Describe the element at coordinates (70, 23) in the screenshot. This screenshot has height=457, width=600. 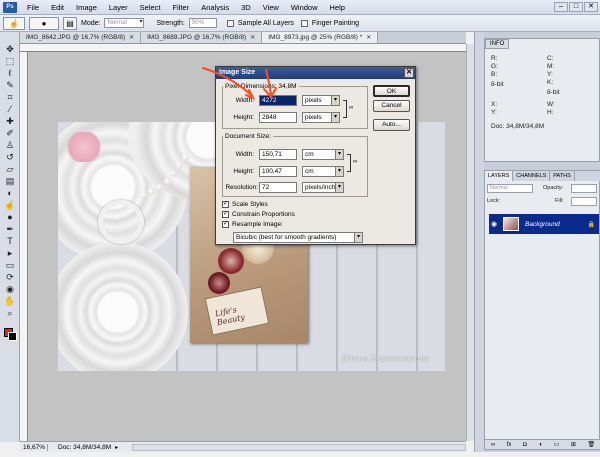
I see `brush-panel-toggle: ▤` at that location.